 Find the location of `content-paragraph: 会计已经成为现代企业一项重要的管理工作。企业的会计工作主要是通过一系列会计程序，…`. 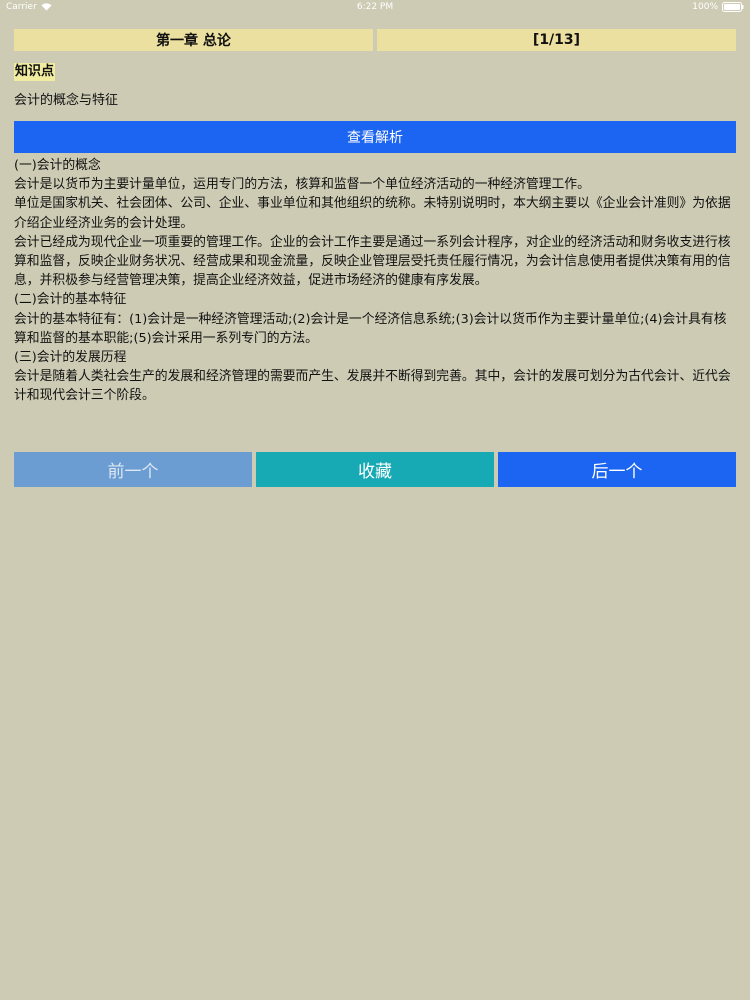

content-paragraph: 会计已经成为现代企业一项重要的管理工作。企业的会计工作主要是通过一系列会计程序，… is located at coordinates (372, 261).